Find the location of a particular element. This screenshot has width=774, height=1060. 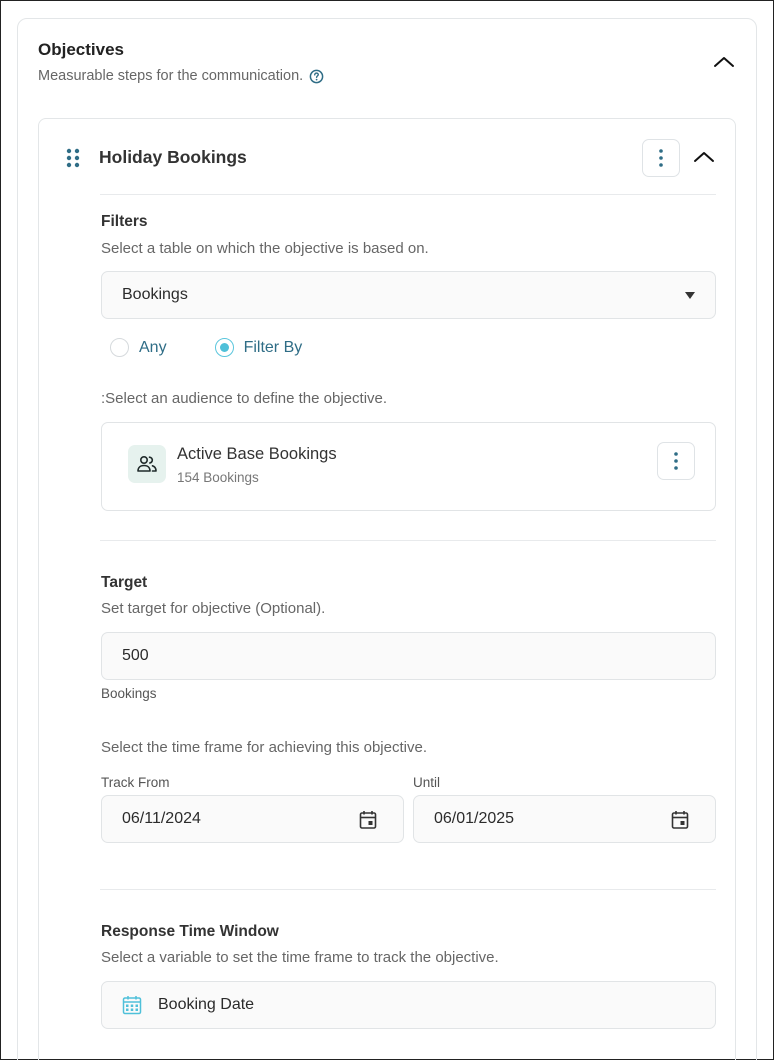

until-date-input: 06/01/2025 is located at coordinates (564, 819).